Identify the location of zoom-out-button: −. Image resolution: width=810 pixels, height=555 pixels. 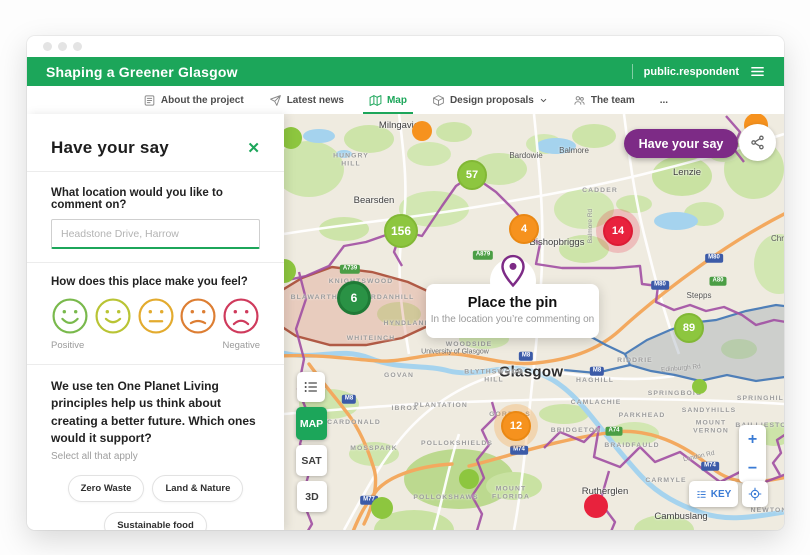
(752, 468).